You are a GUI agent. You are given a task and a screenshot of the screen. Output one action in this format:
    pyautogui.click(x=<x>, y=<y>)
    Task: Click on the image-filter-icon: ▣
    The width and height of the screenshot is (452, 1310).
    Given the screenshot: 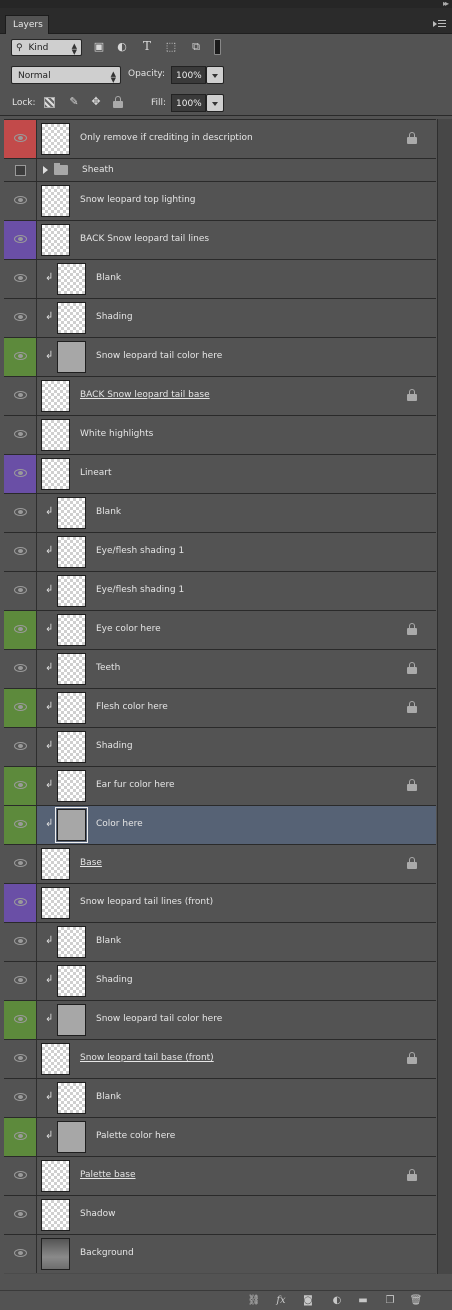 What is the action you would take?
    pyautogui.click(x=99, y=46)
    